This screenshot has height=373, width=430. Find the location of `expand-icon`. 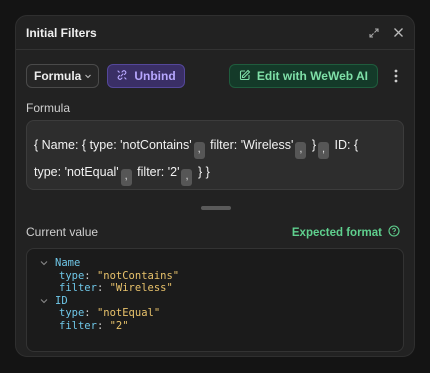

expand-icon is located at coordinates (374, 33).